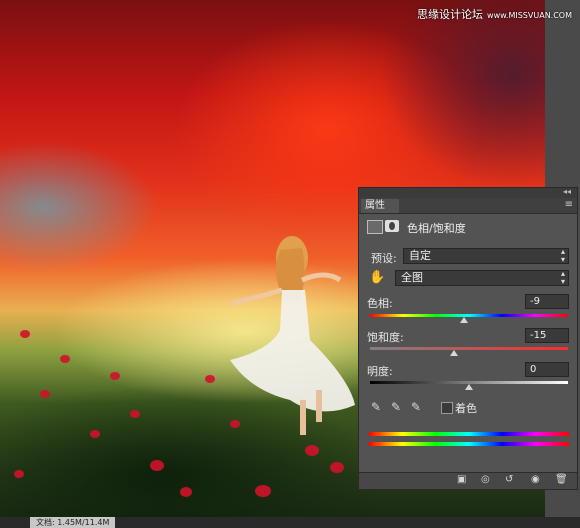 The image size is (580, 528). Describe the element at coordinates (547, 301) in the screenshot. I see `hue-input: -9` at that location.